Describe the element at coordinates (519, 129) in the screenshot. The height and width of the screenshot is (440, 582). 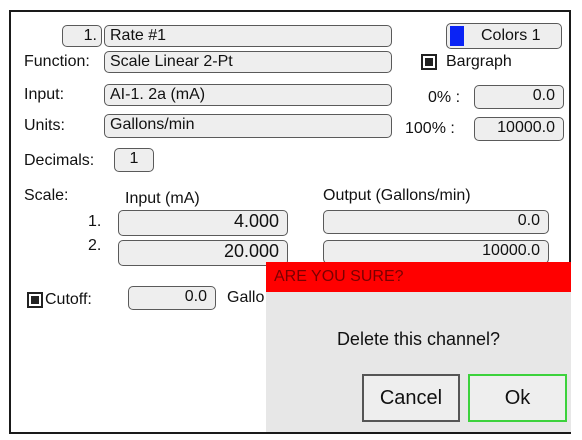
I see `bargraph-full-field: 10000.0` at that location.